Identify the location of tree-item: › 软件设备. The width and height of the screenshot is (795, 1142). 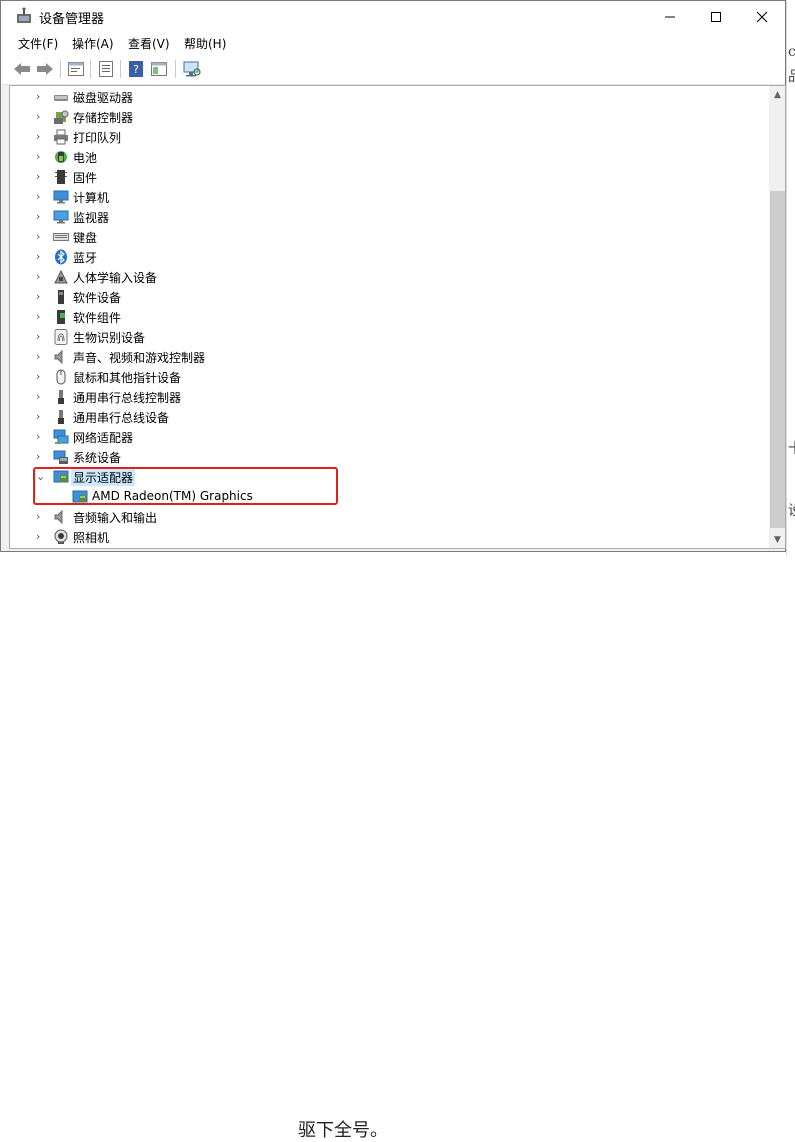
(390, 297).